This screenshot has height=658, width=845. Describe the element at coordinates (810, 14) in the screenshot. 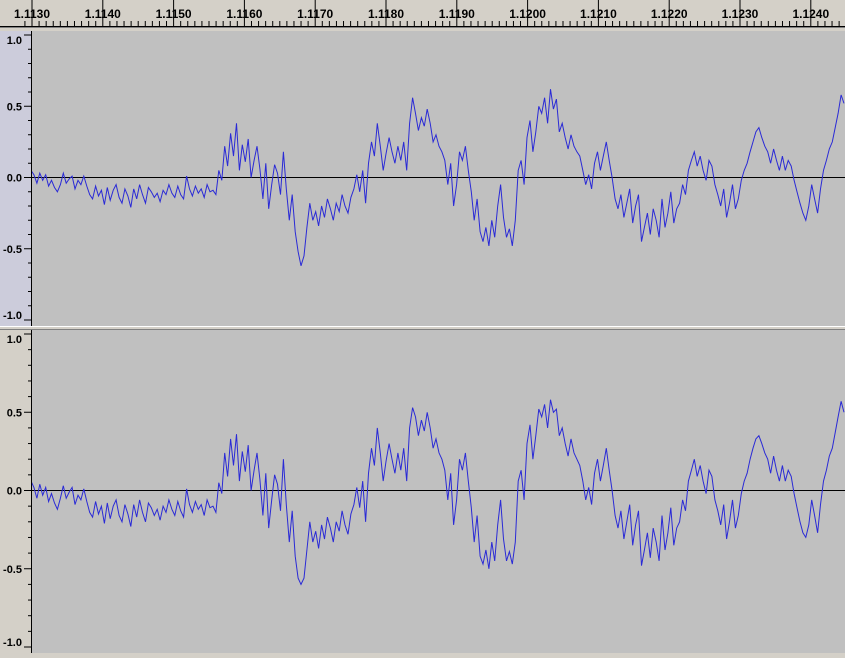

I see `time-ruler-label: 1.1240` at that location.